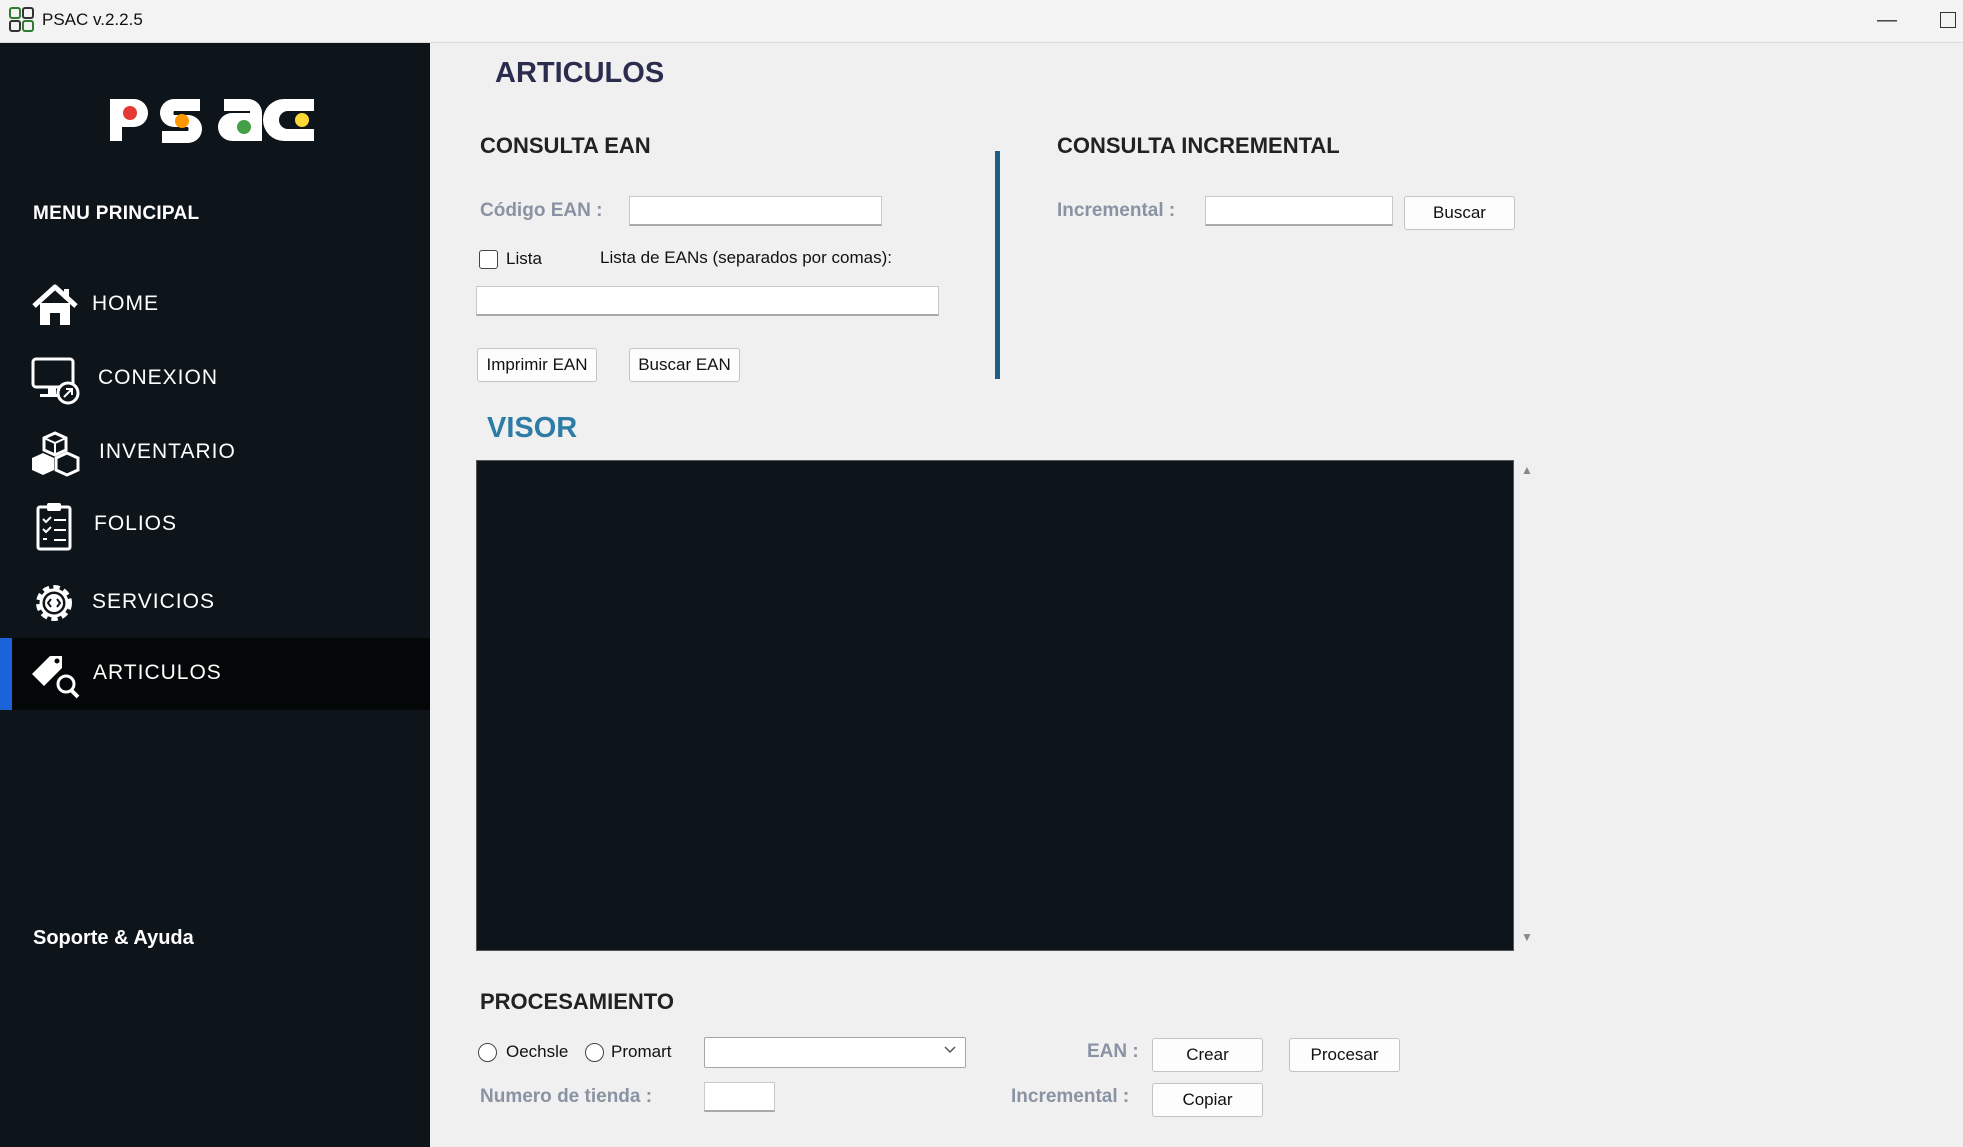 The width and height of the screenshot is (1963, 1147). What do you see at coordinates (684, 365) in the screenshot?
I see `buscar-ean-button: Buscar EAN` at bounding box center [684, 365].